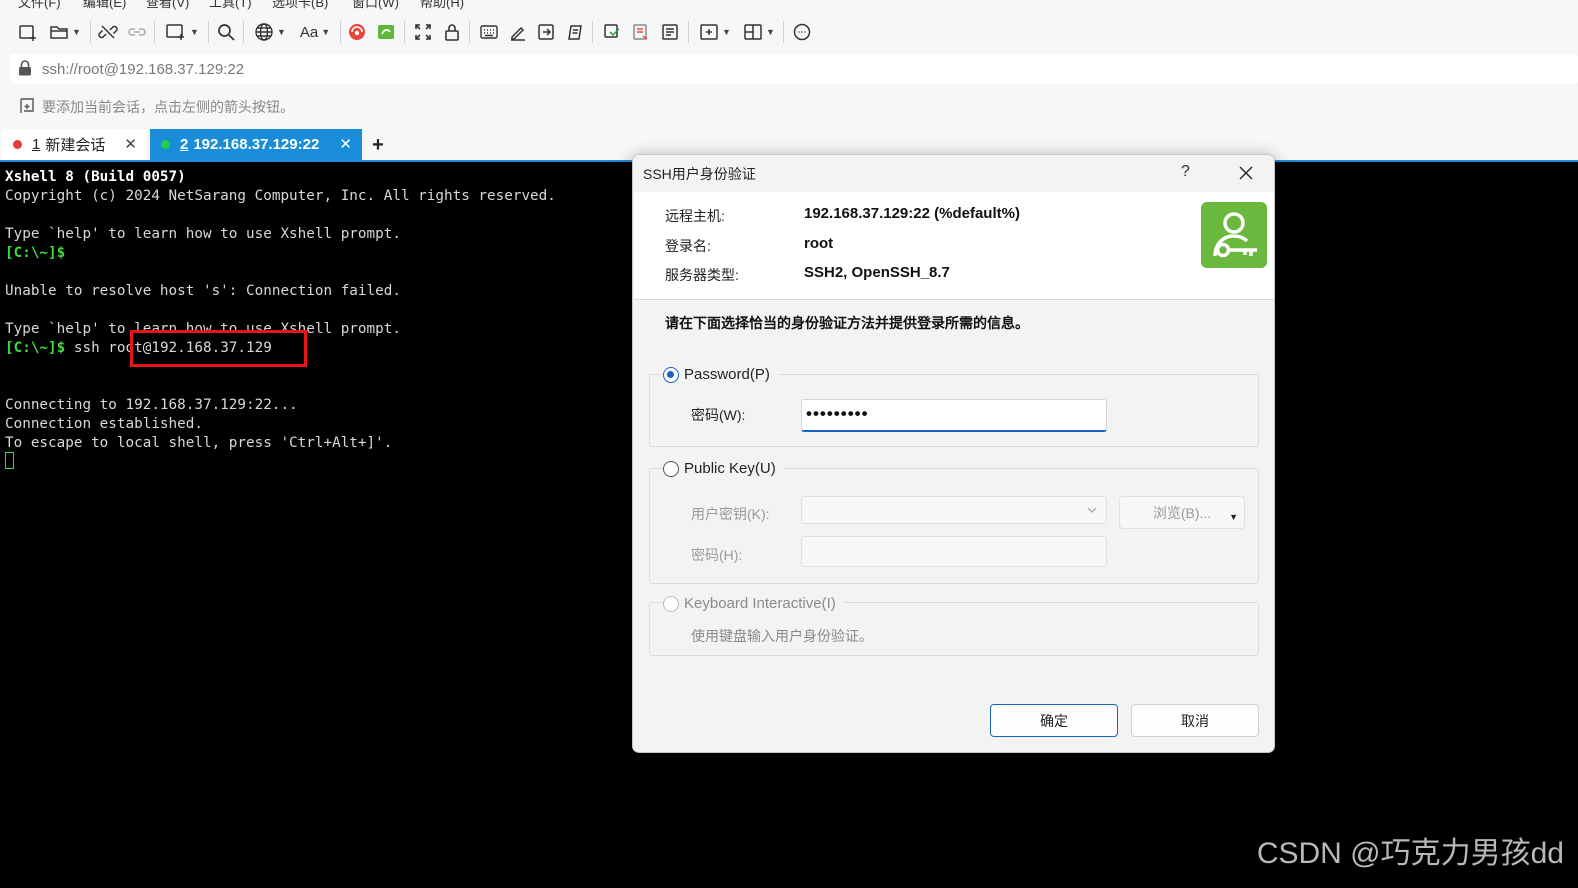  What do you see at coordinates (1185, 172) in the screenshot?
I see `help-button: ?` at bounding box center [1185, 172].